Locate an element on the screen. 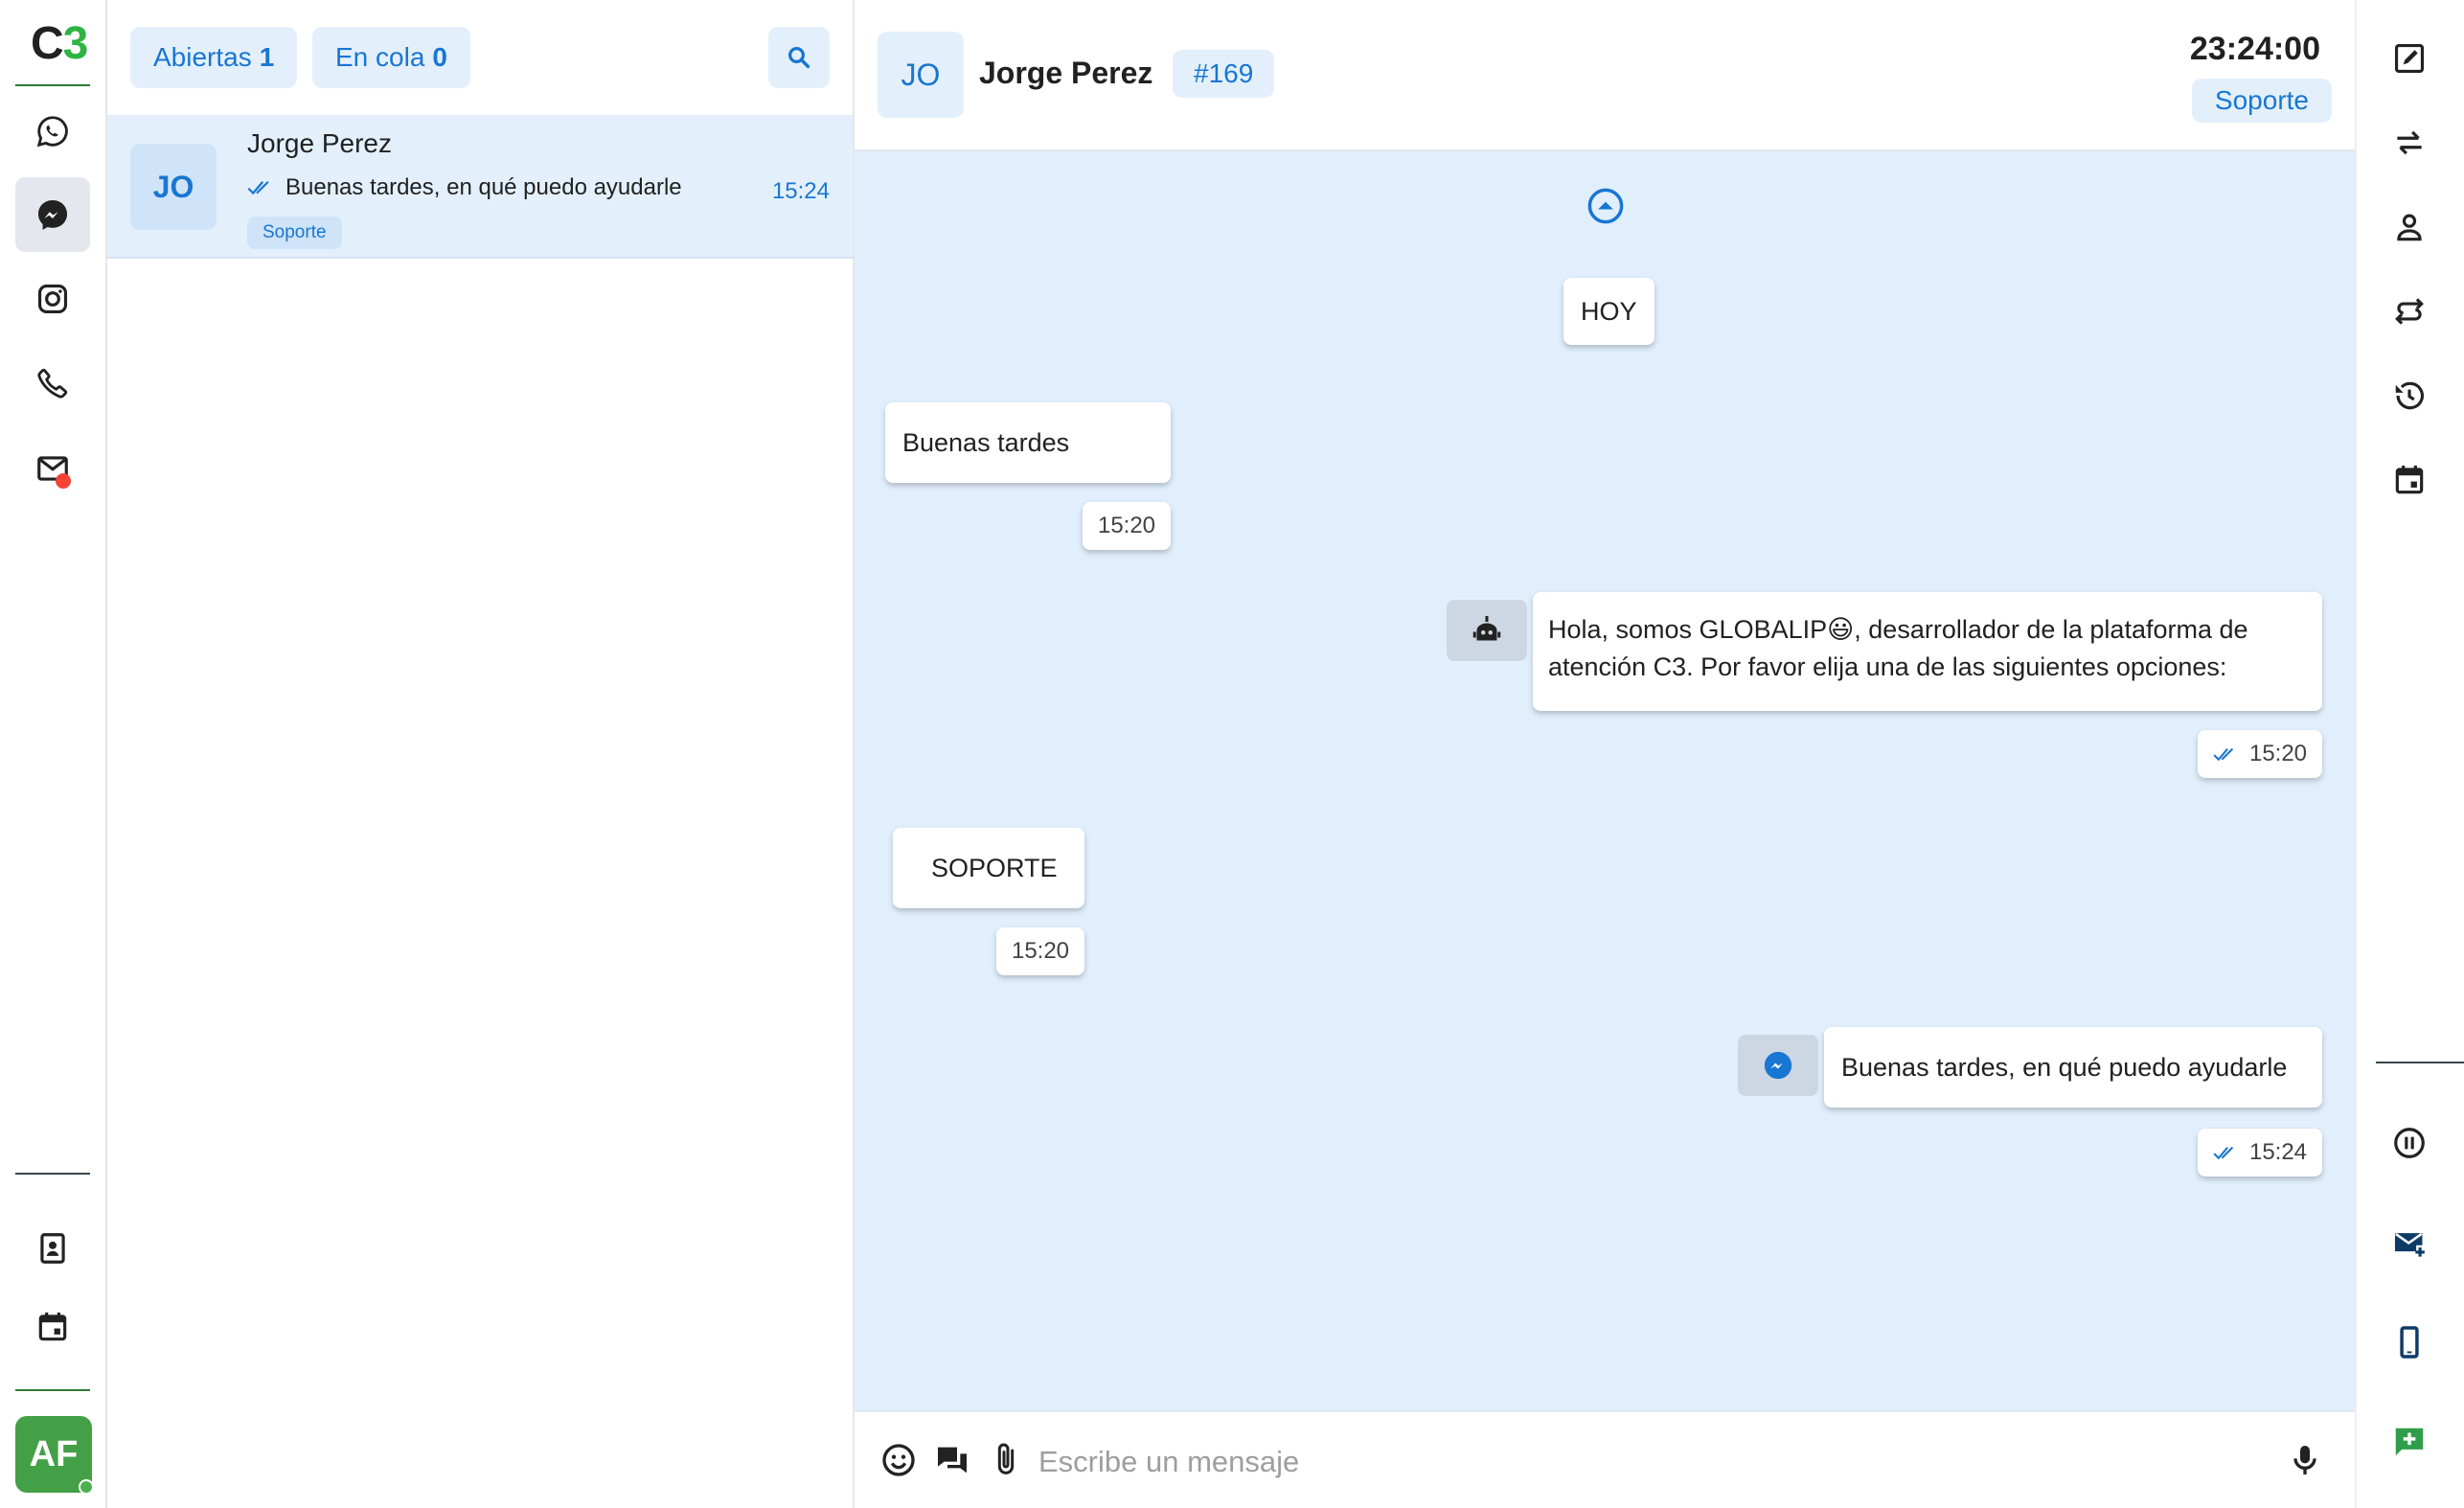 The height and width of the screenshot is (1508, 2464). message-text: Buenas tardes is located at coordinates (986, 442).